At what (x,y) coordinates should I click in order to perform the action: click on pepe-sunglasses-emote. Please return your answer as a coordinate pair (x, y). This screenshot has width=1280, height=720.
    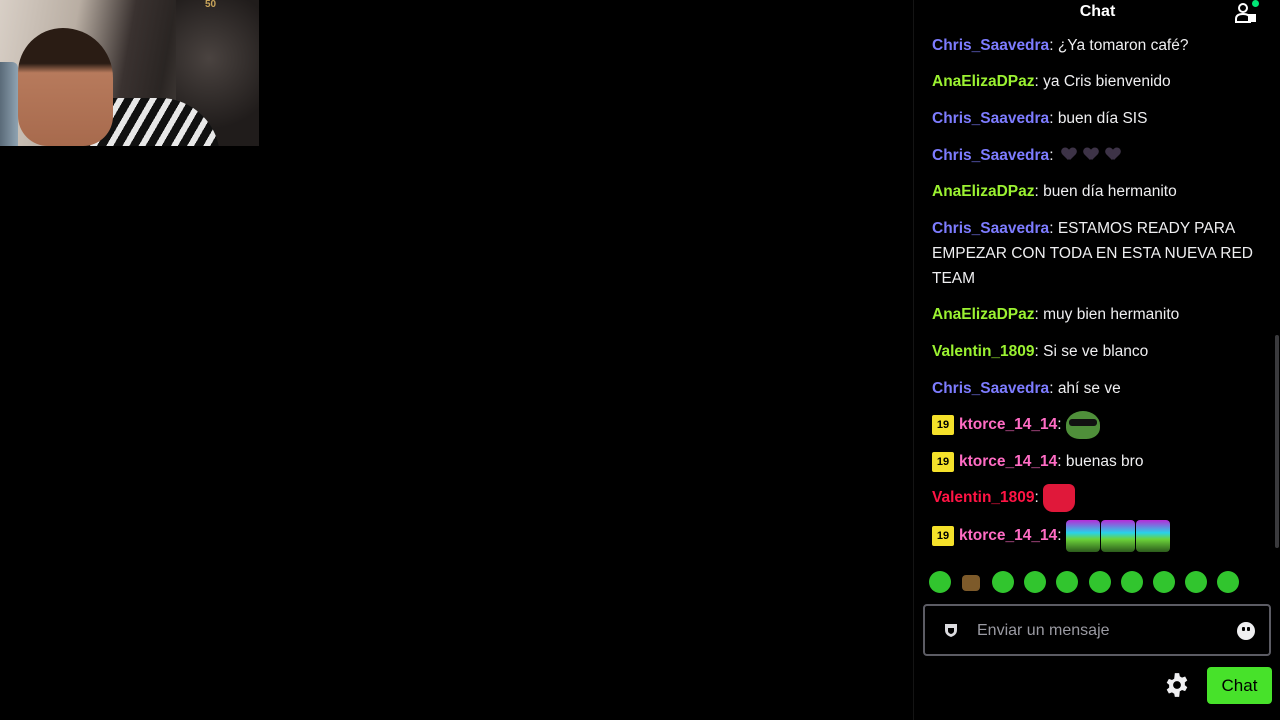
    Looking at the image, I should click on (1082, 425).